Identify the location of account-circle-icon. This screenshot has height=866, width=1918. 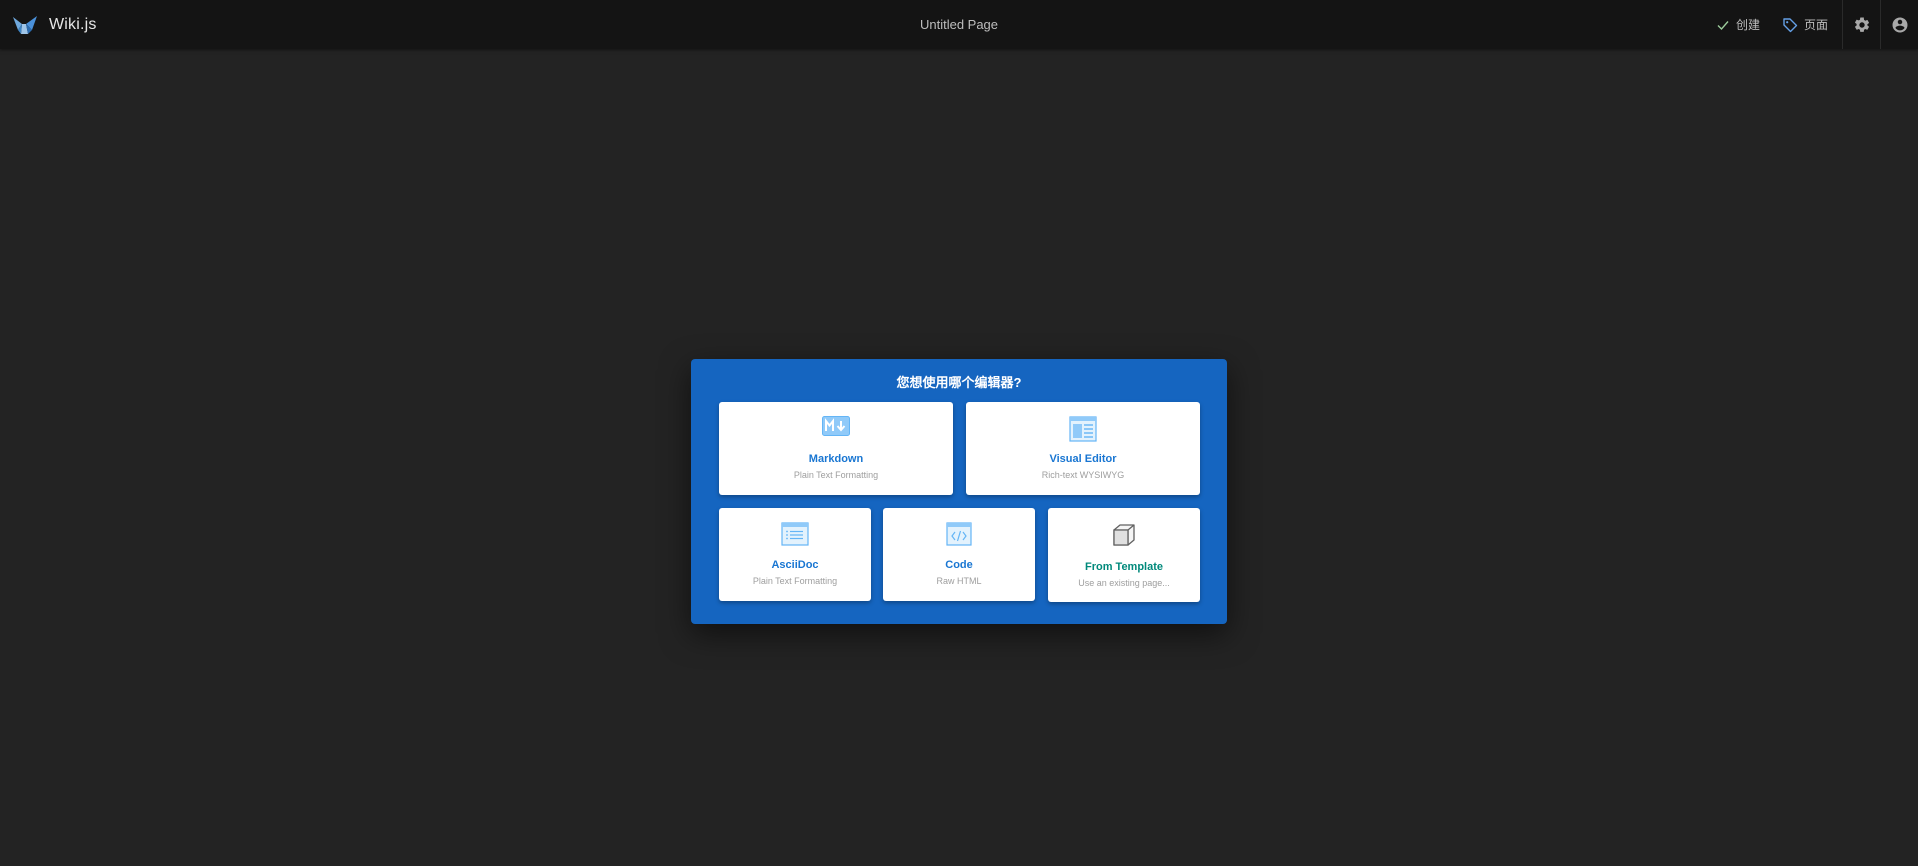
(1899, 24).